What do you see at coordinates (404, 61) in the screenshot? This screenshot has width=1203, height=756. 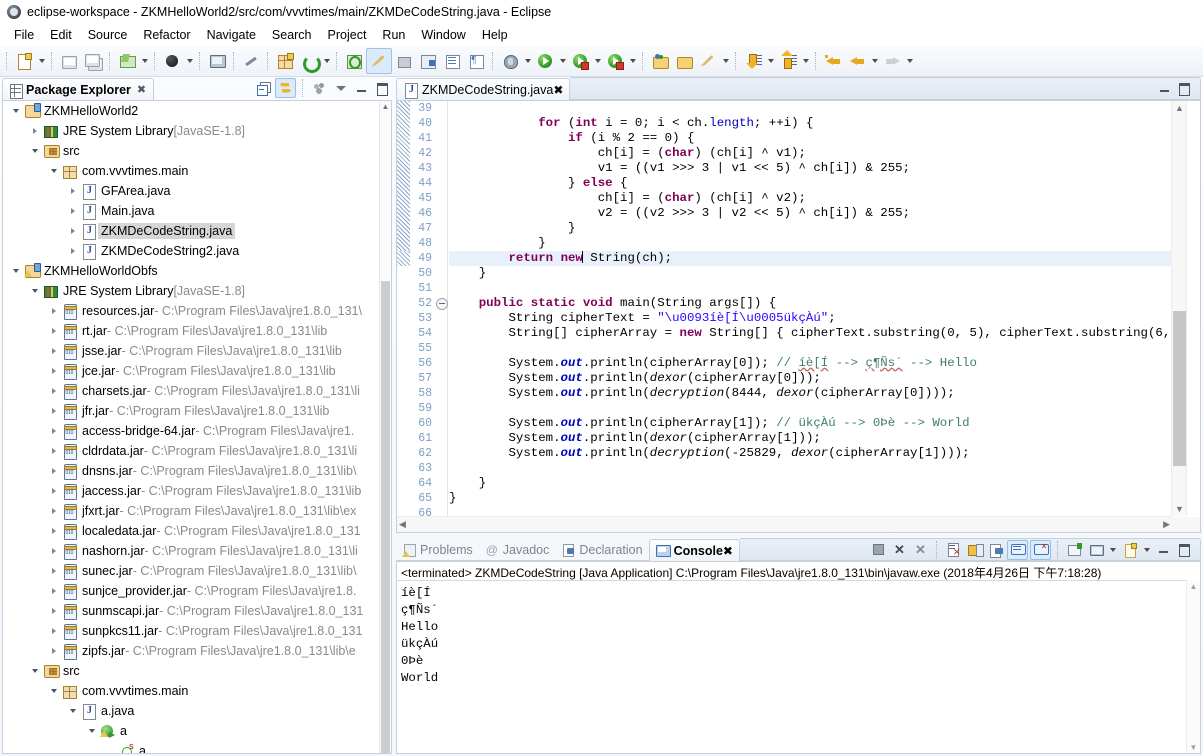 I see `link-editor-icon` at bounding box center [404, 61].